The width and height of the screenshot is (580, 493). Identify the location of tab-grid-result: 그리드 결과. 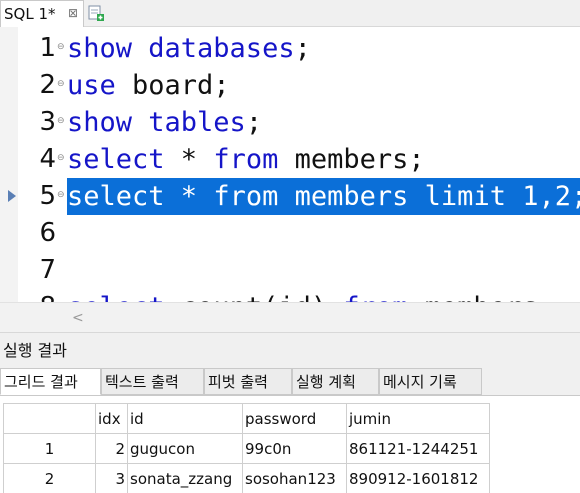
(50, 381).